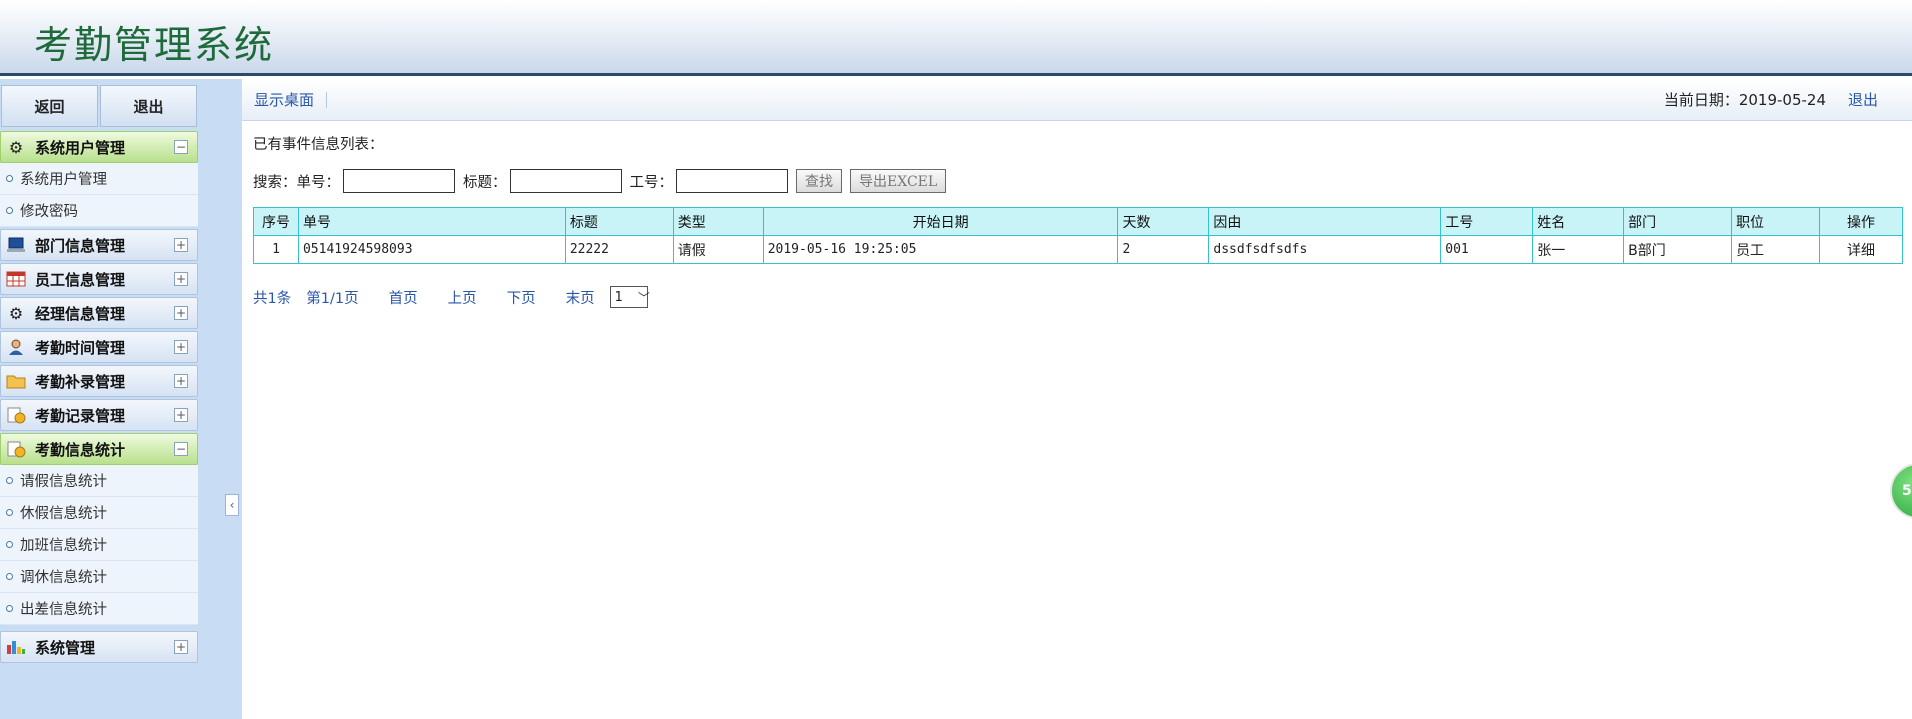 The image size is (1912, 719). I want to click on cell-reason: dssdfsdfsdfs, so click(1325, 249).